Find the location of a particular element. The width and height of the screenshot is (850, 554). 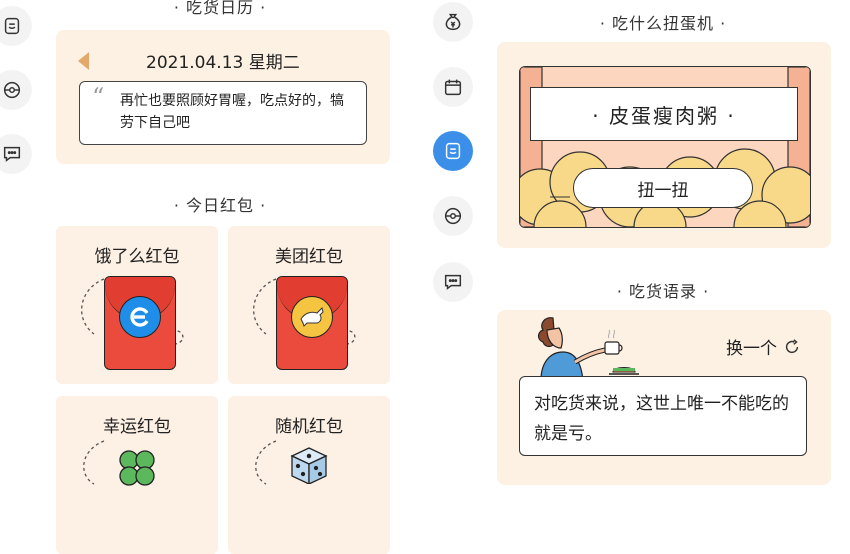

refresh-icon is located at coordinates (792, 345).